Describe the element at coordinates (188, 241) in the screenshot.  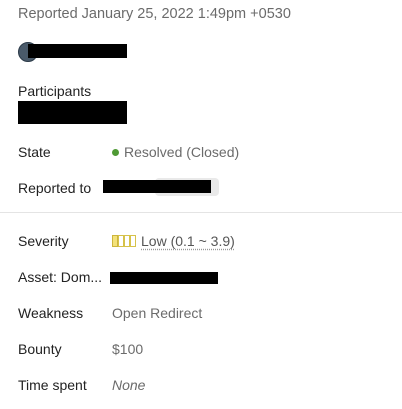
I see `severity-text: Low (0.1 ~ 3.9)` at that location.